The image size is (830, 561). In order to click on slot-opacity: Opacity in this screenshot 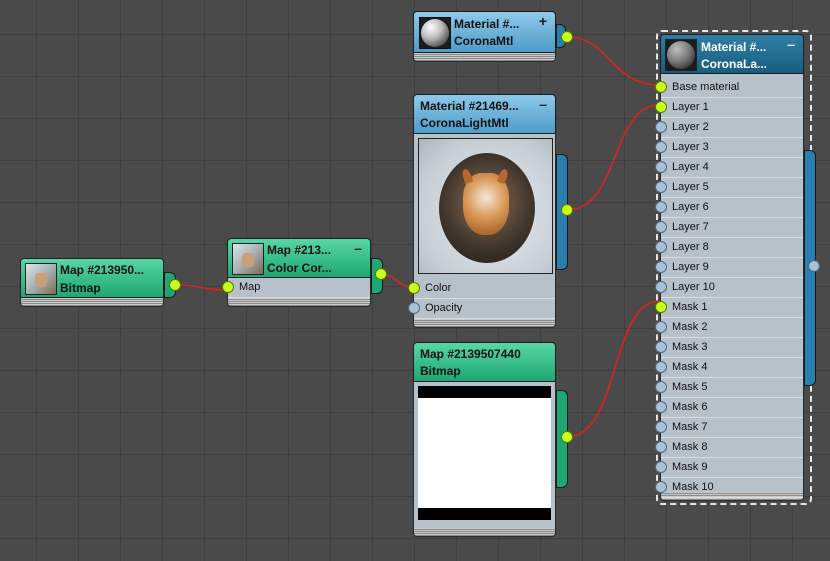, I will do `click(481, 309)`.